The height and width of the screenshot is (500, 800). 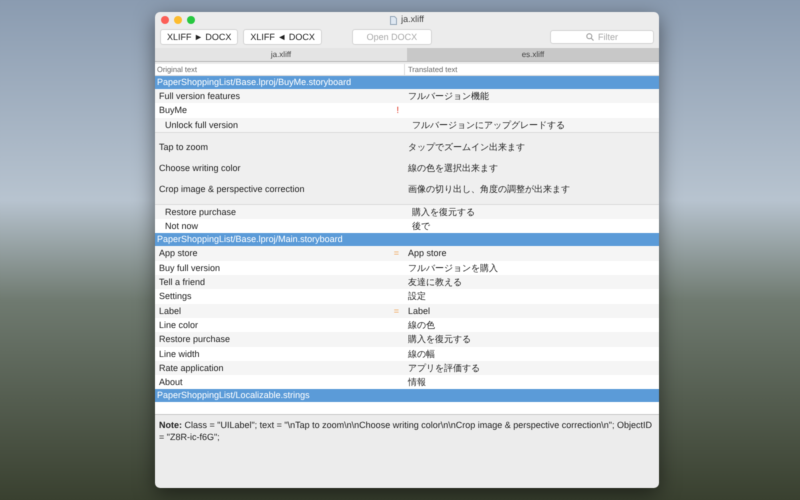 What do you see at coordinates (191, 20) in the screenshot?
I see `zoom-button` at bounding box center [191, 20].